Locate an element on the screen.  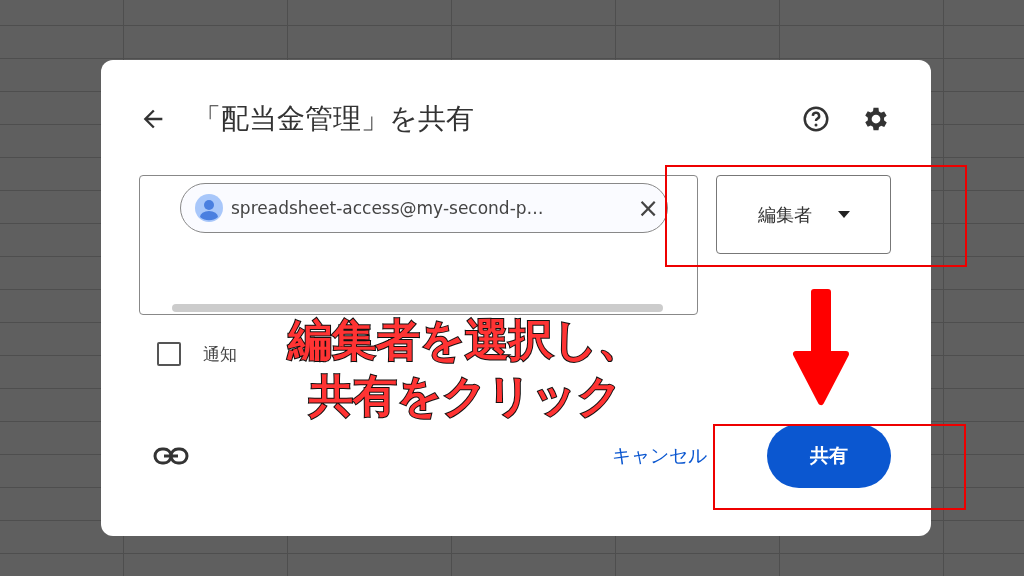
help-icon is located at coordinates (816, 119).